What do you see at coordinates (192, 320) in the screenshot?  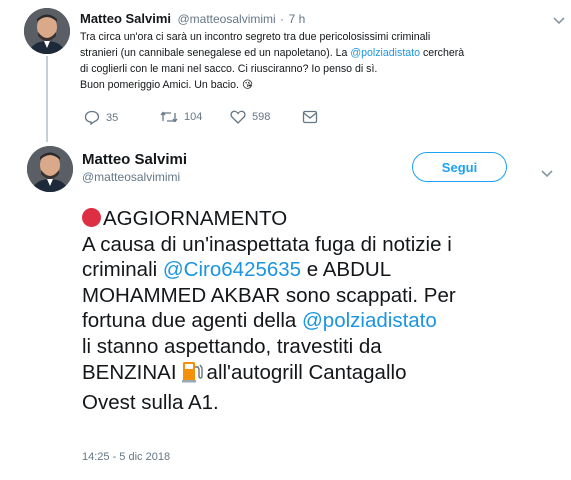 I see `text-span: fortuna due agenti della` at bounding box center [192, 320].